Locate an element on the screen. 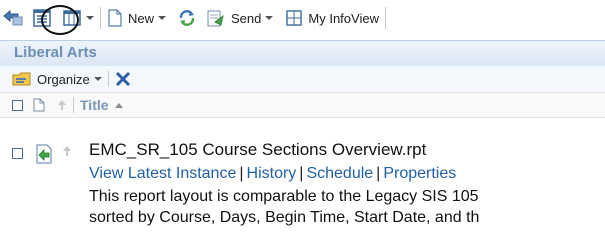 This screenshot has height=246, width=605. send-icon is located at coordinates (215, 18).